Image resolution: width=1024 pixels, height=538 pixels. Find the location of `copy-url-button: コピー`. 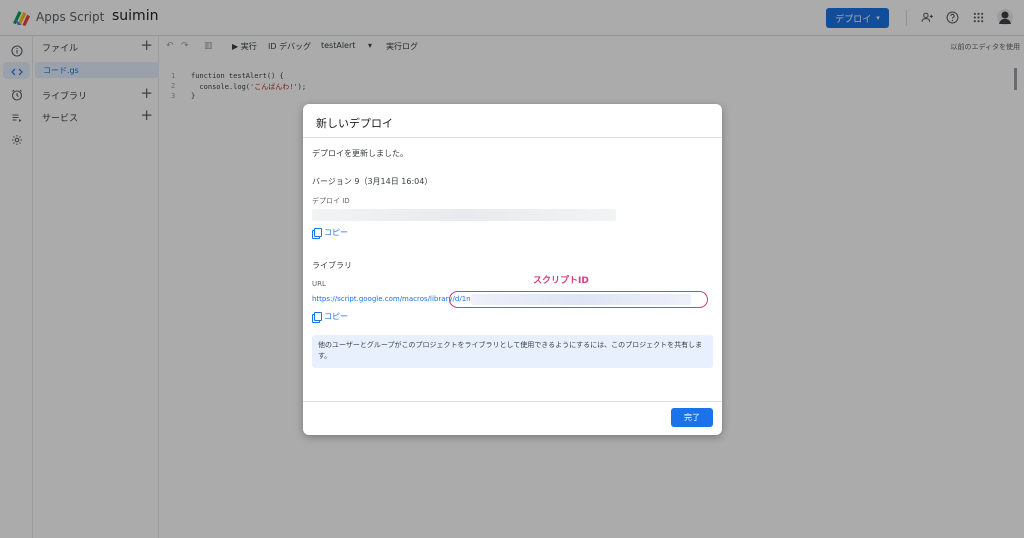

copy-url-button: コピー is located at coordinates (330, 317).